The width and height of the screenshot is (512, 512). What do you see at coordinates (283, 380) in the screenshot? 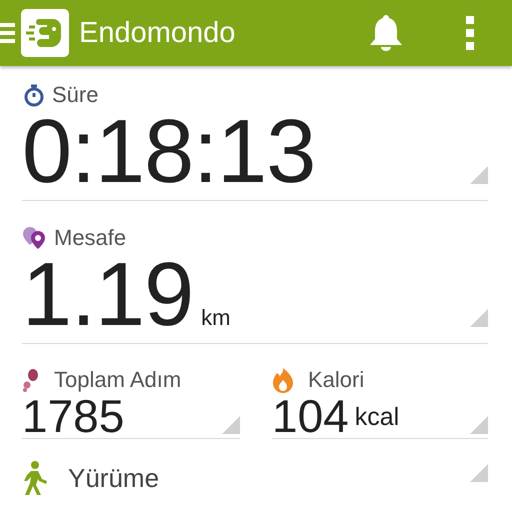
I see `flame-icon` at bounding box center [283, 380].